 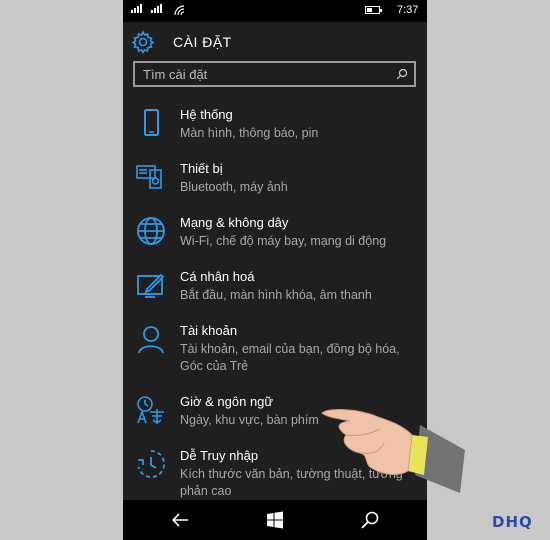 I want to click on devices-icon, so click(x=151, y=177).